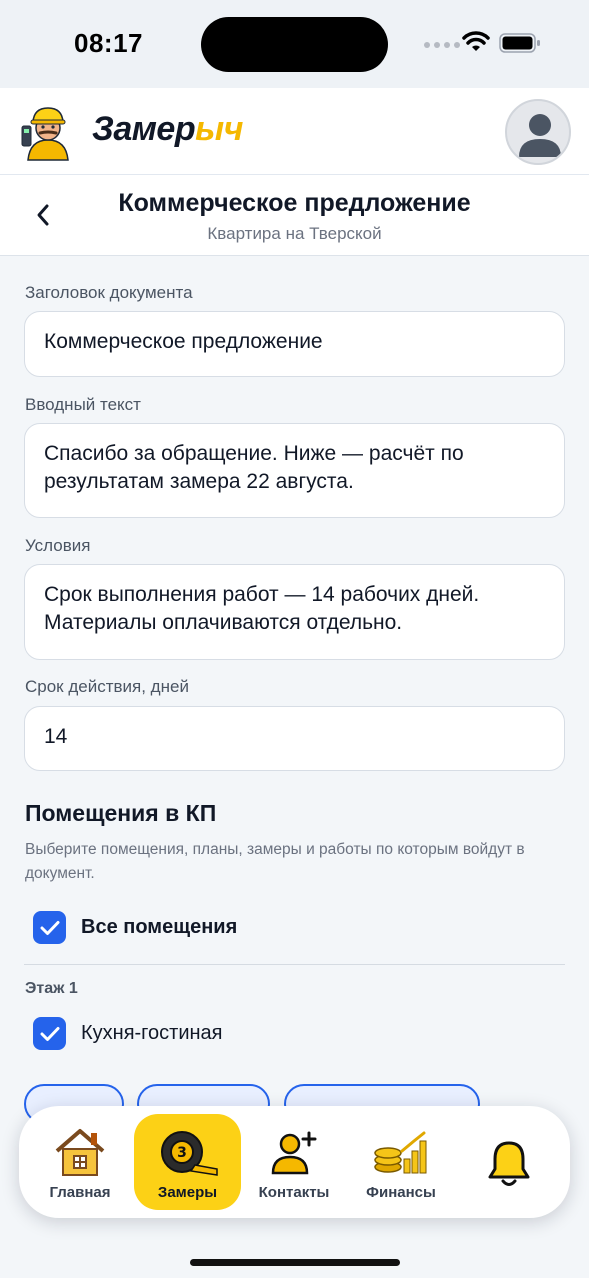 The image size is (589, 1278). Describe the element at coordinates (294, 1192) in the screenshot. I see `nav-contacts-label: Контакты` at that location.